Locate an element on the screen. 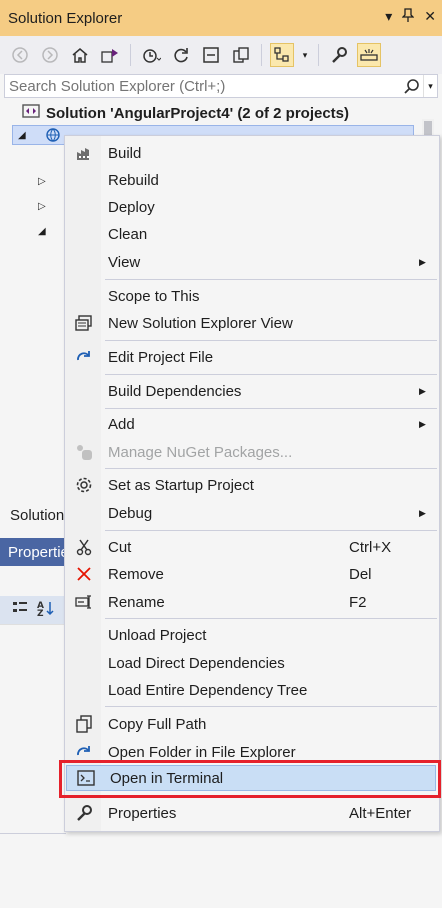  menu-item-remove: Remove Del is located at coordinates (252, 574).